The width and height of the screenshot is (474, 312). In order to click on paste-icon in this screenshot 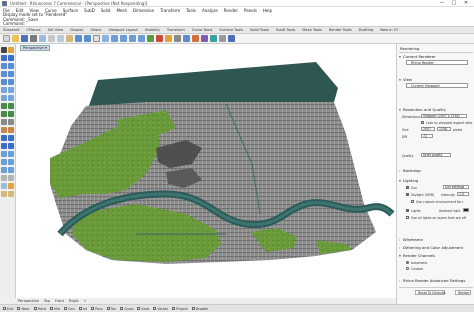, I will do `click(69, 38)`.